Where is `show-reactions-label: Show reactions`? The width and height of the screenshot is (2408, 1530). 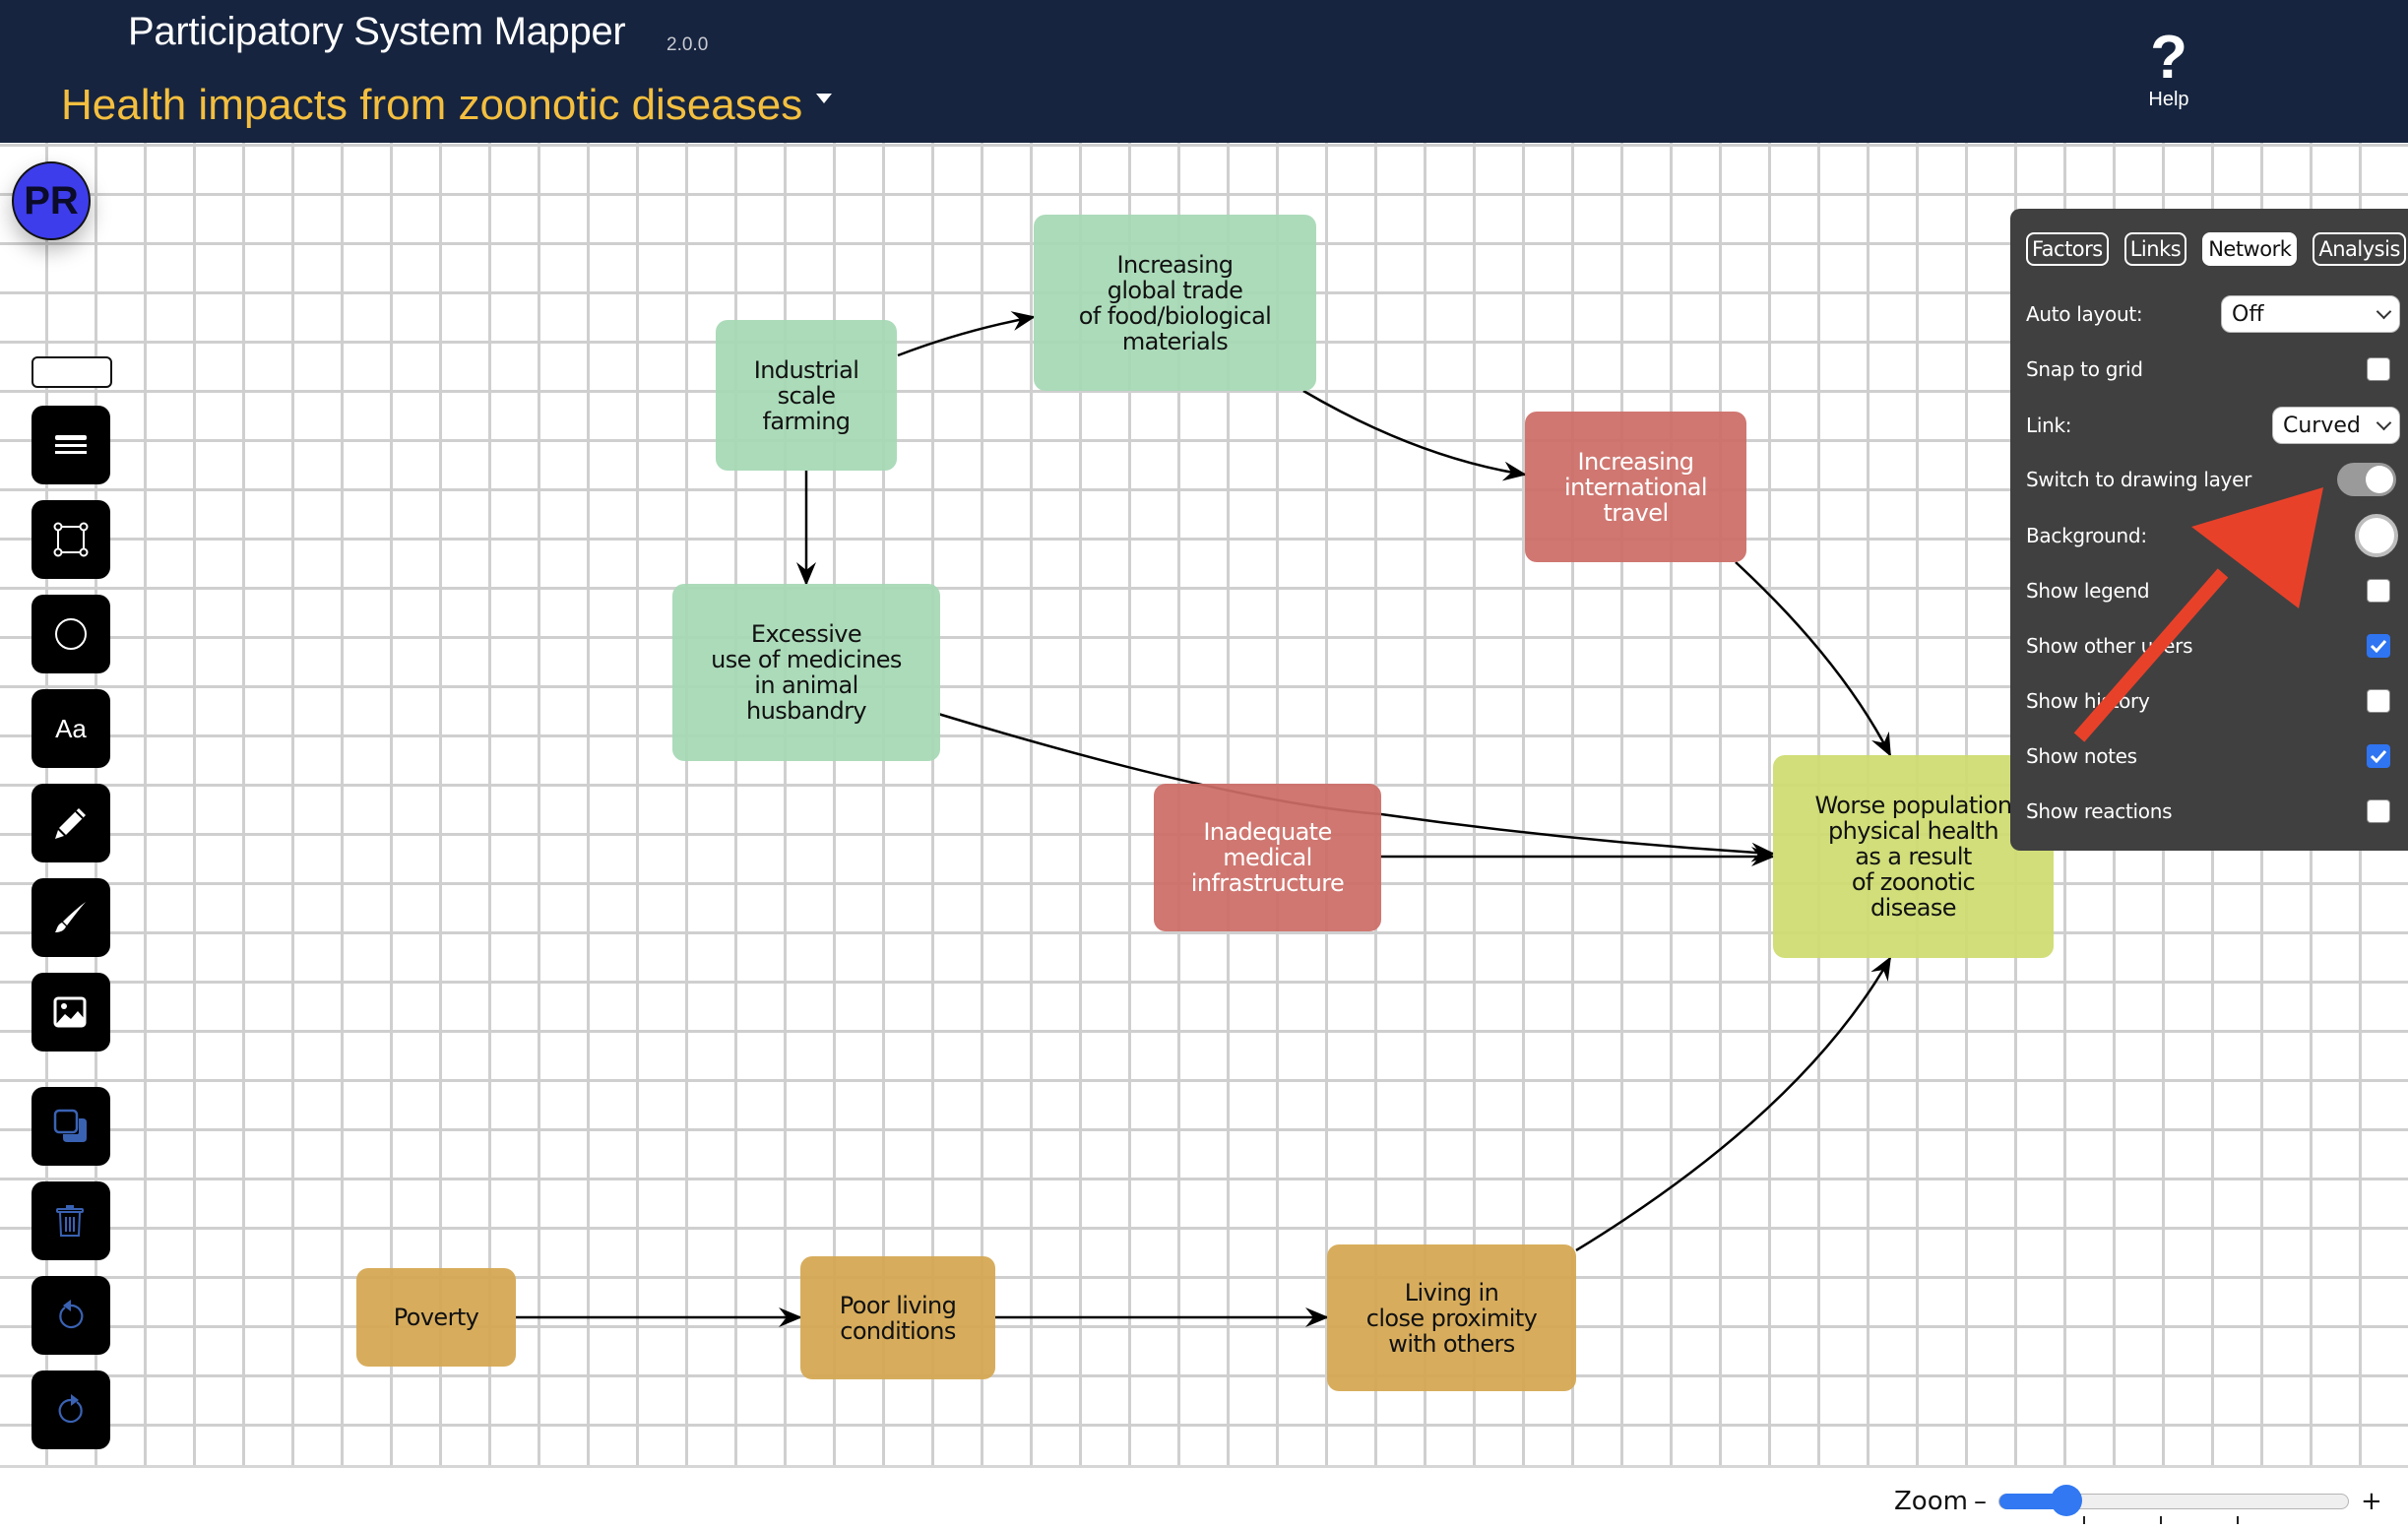
show-reactions-label: Show reactions is located at coordinates (2099, 811).